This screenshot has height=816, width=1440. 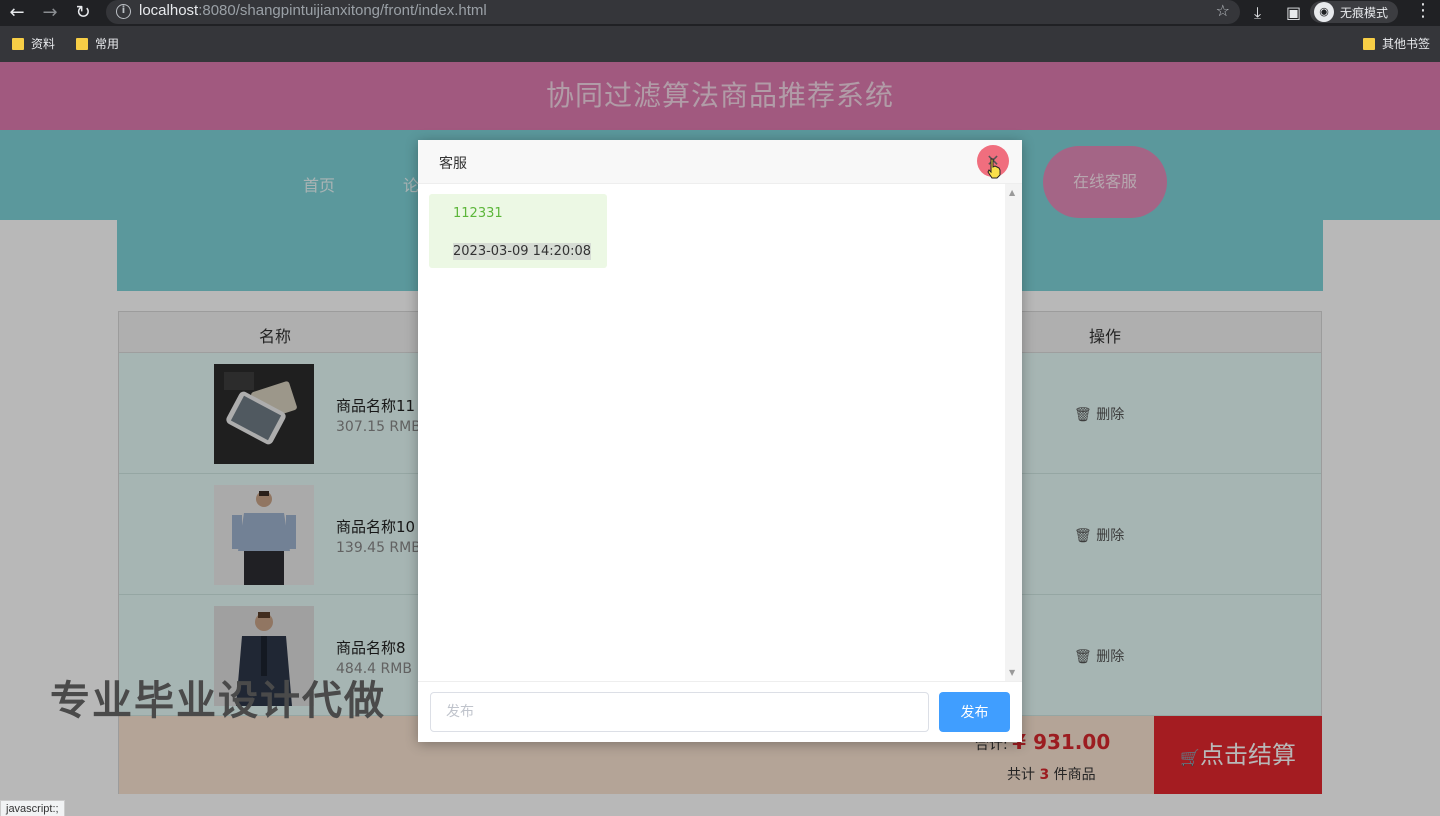 What do you see at coordinates (50, 13) in the screenshot?
I see `forward-arrow-icon: →` at bounding box center [50, 13].